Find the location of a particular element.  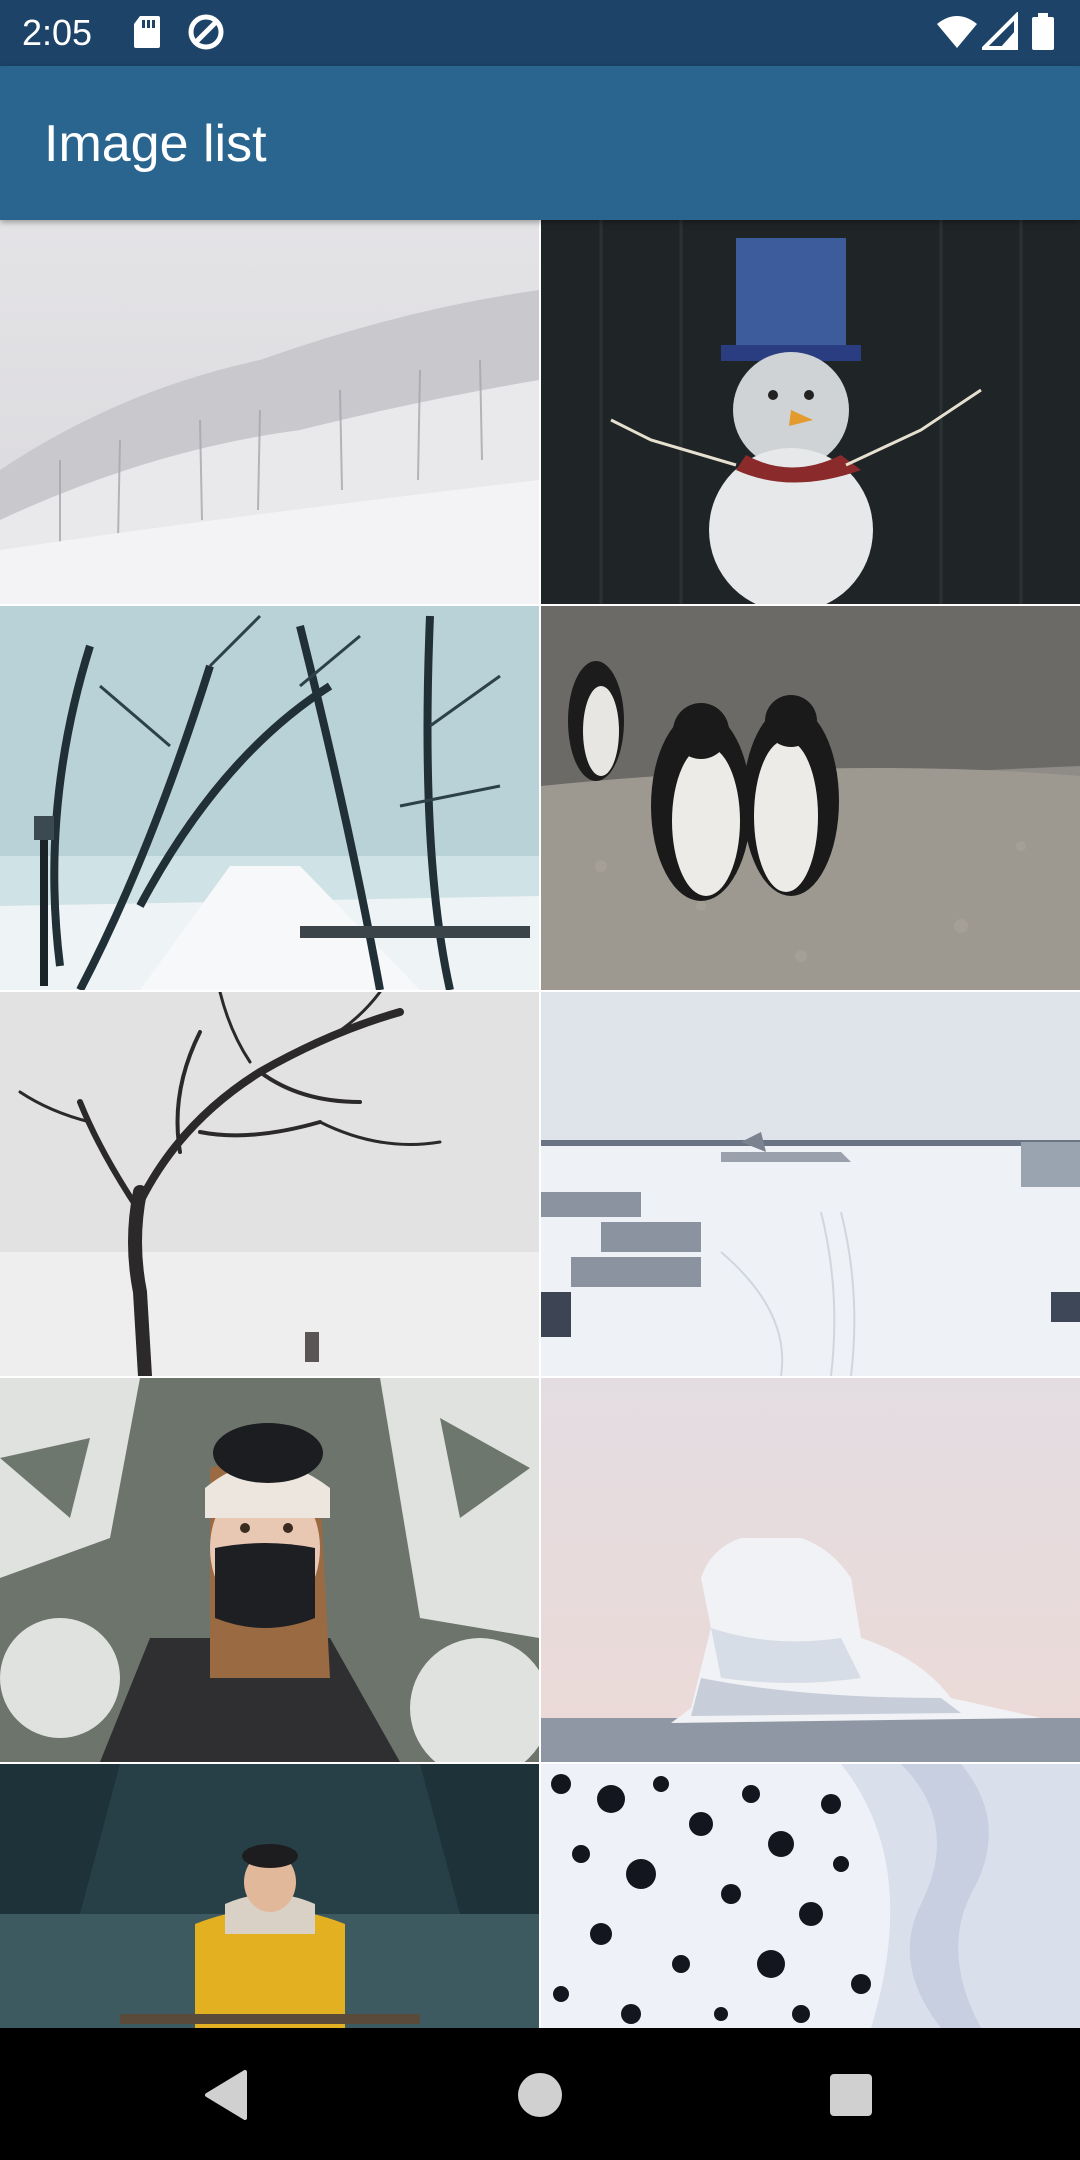

snowy-park-path-image is located at coordinates (269, 798).